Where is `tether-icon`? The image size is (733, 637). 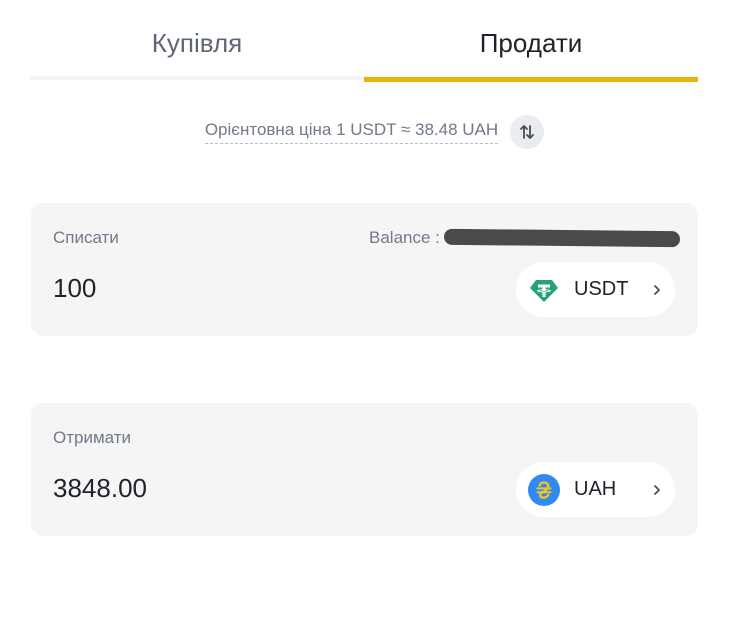 tether-icon is located at coordinates (544, 290).